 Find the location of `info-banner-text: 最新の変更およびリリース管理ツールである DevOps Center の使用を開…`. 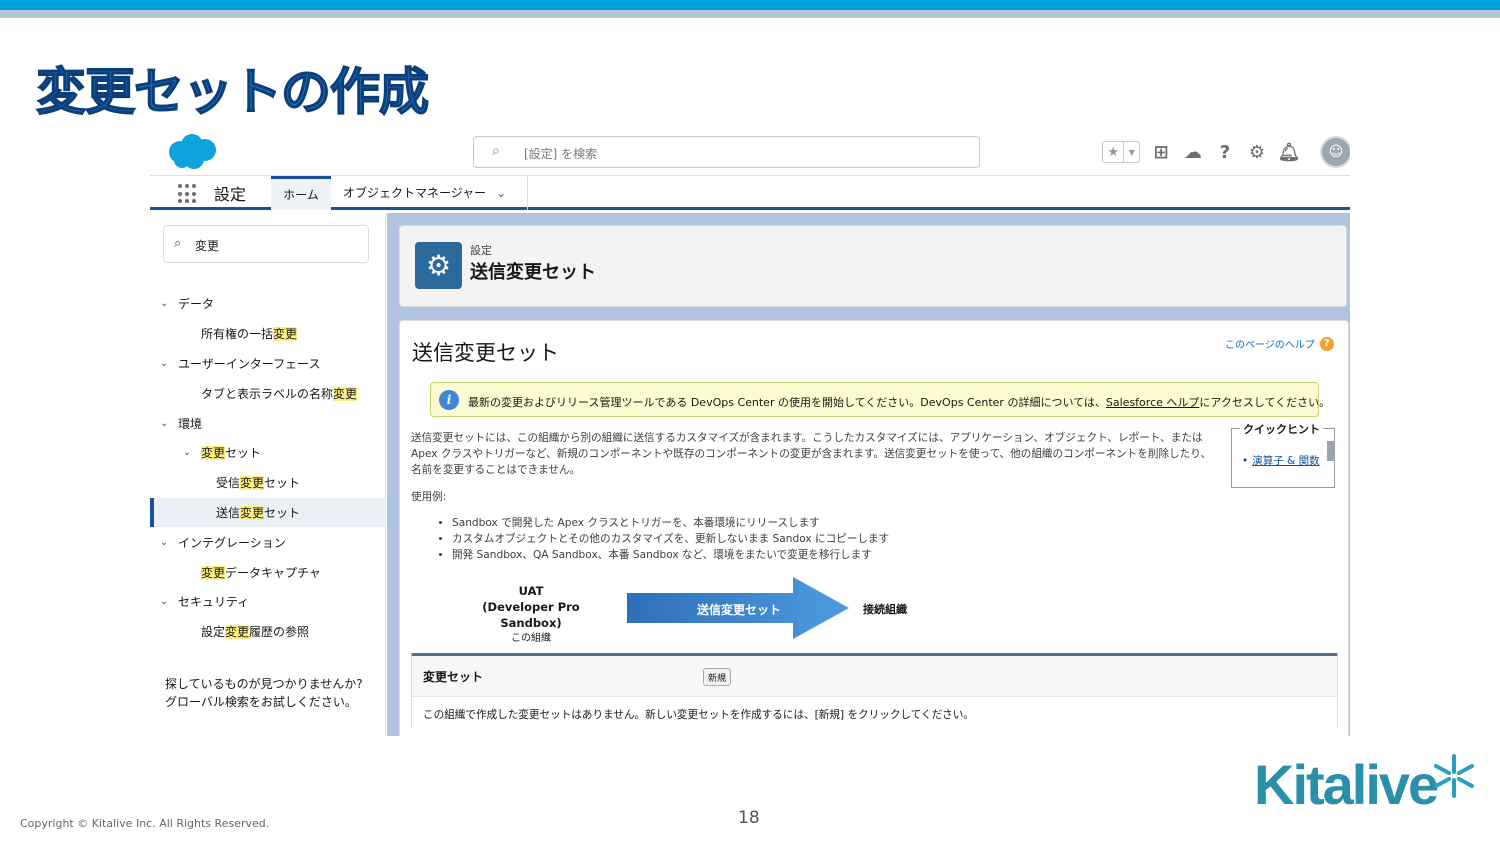

info-banner-text: 最新の変更およびリリース管理ツールである DevOps Center の使用を開… is located at coordinates (899, 402).